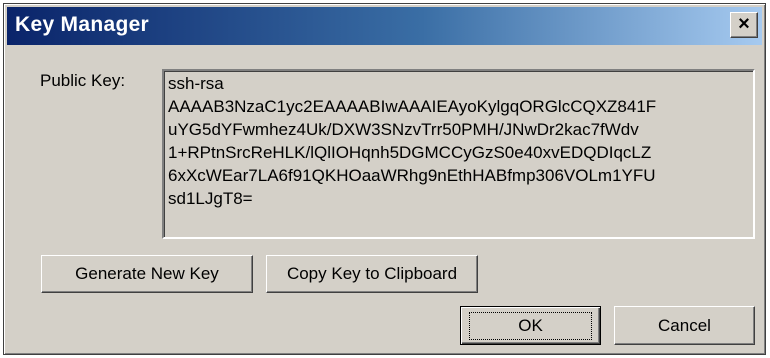  What do you see at coordinates (82, 24) in the screenshot?
I see `window-title: Key Manager` at bounding box center [82, 24].